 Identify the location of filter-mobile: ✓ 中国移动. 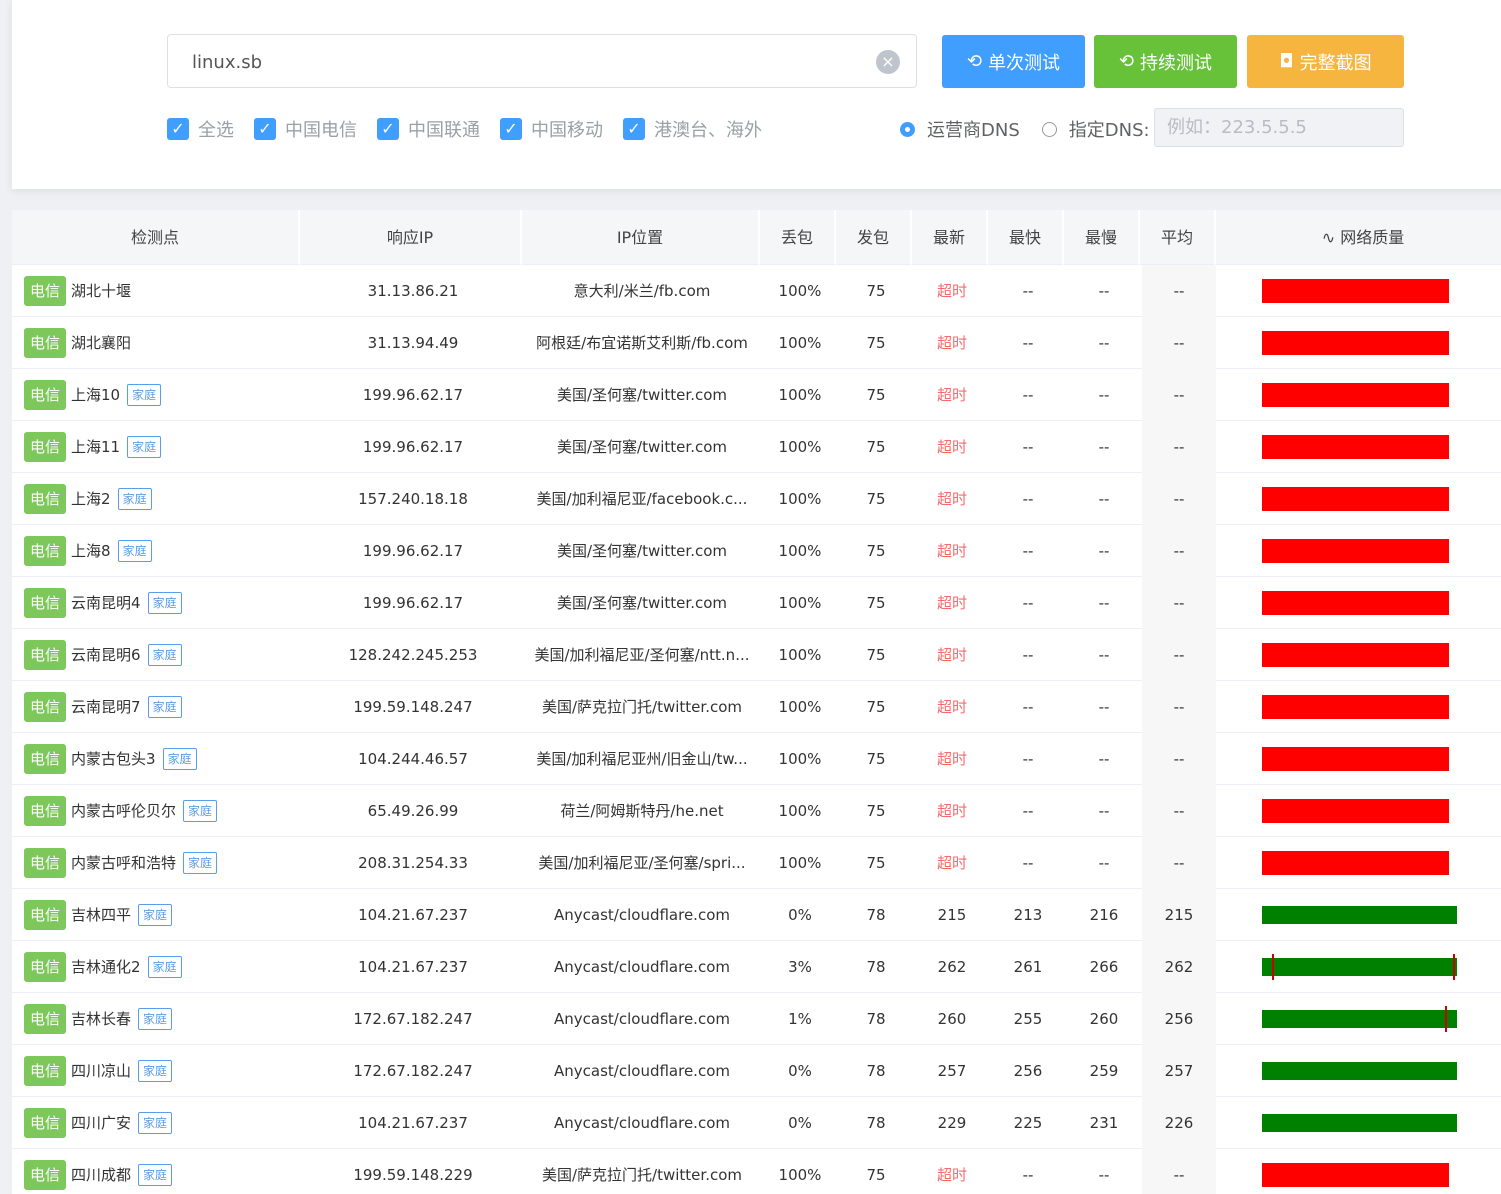
(551, 129).